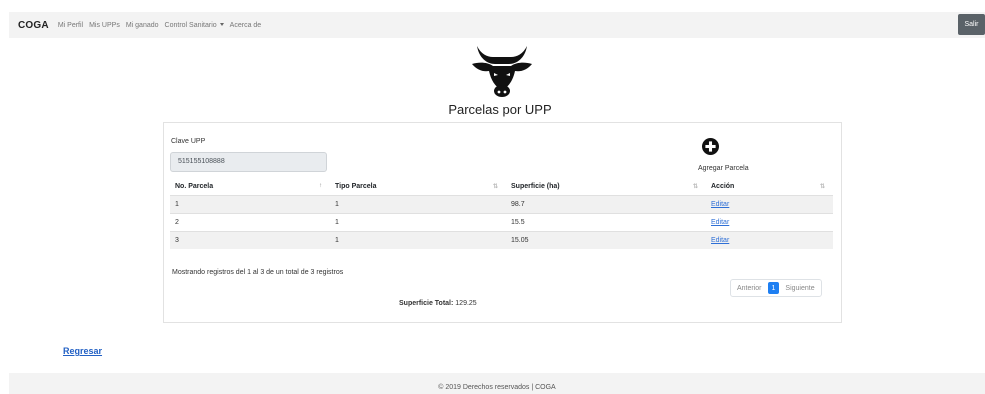 This screenshot has width=985, height=394. Describe the element at coordinates (502, 71) in the screenshot. I see `bull-logo-icon` at that location.